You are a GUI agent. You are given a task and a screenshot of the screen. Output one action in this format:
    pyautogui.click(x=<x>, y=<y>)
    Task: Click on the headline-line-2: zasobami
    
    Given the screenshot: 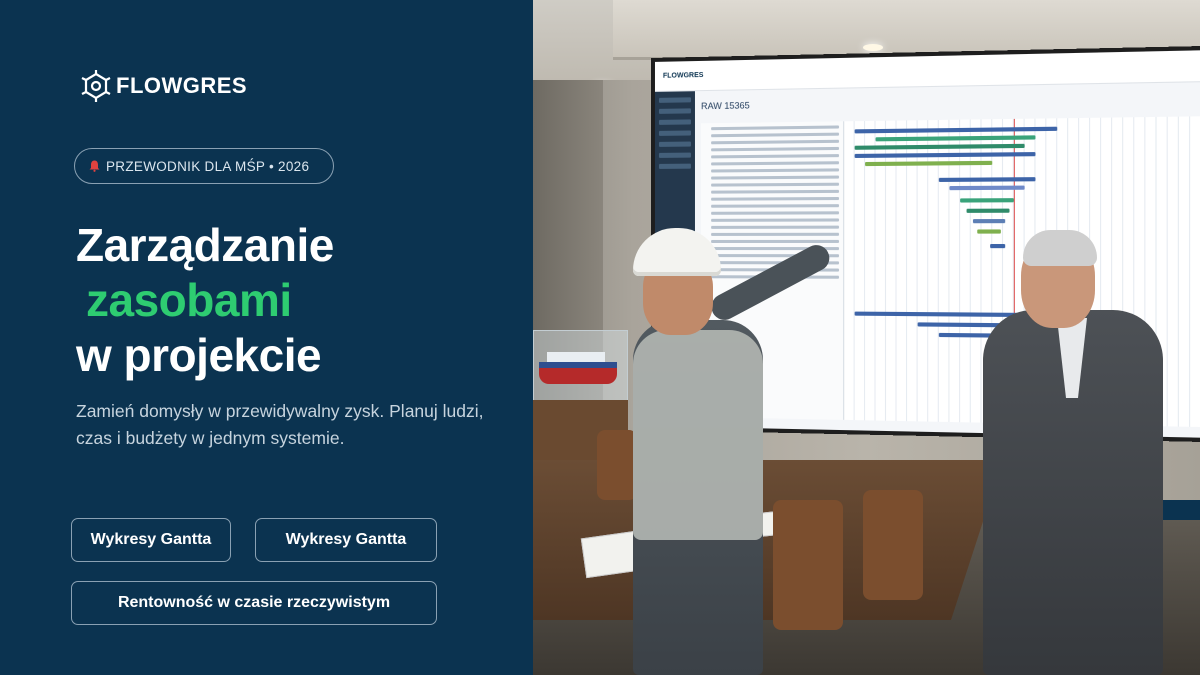 What is the action you would take?
    pyautogui.click(x=189, y=300)
    